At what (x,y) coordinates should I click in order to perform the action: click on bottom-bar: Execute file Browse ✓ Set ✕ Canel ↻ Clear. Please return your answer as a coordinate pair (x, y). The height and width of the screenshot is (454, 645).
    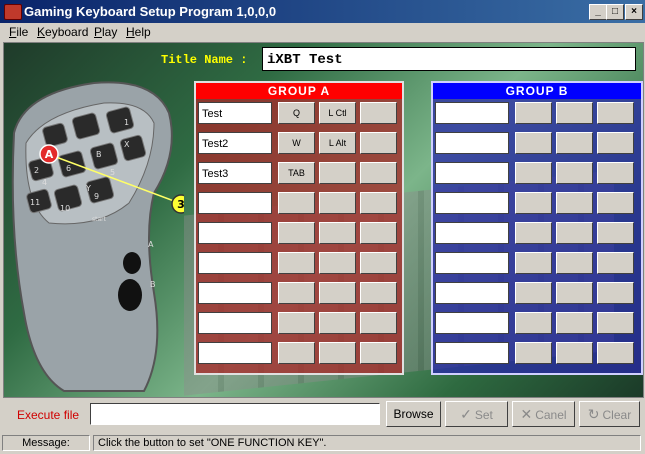
    Looking at the image, I should click on (322, 415).